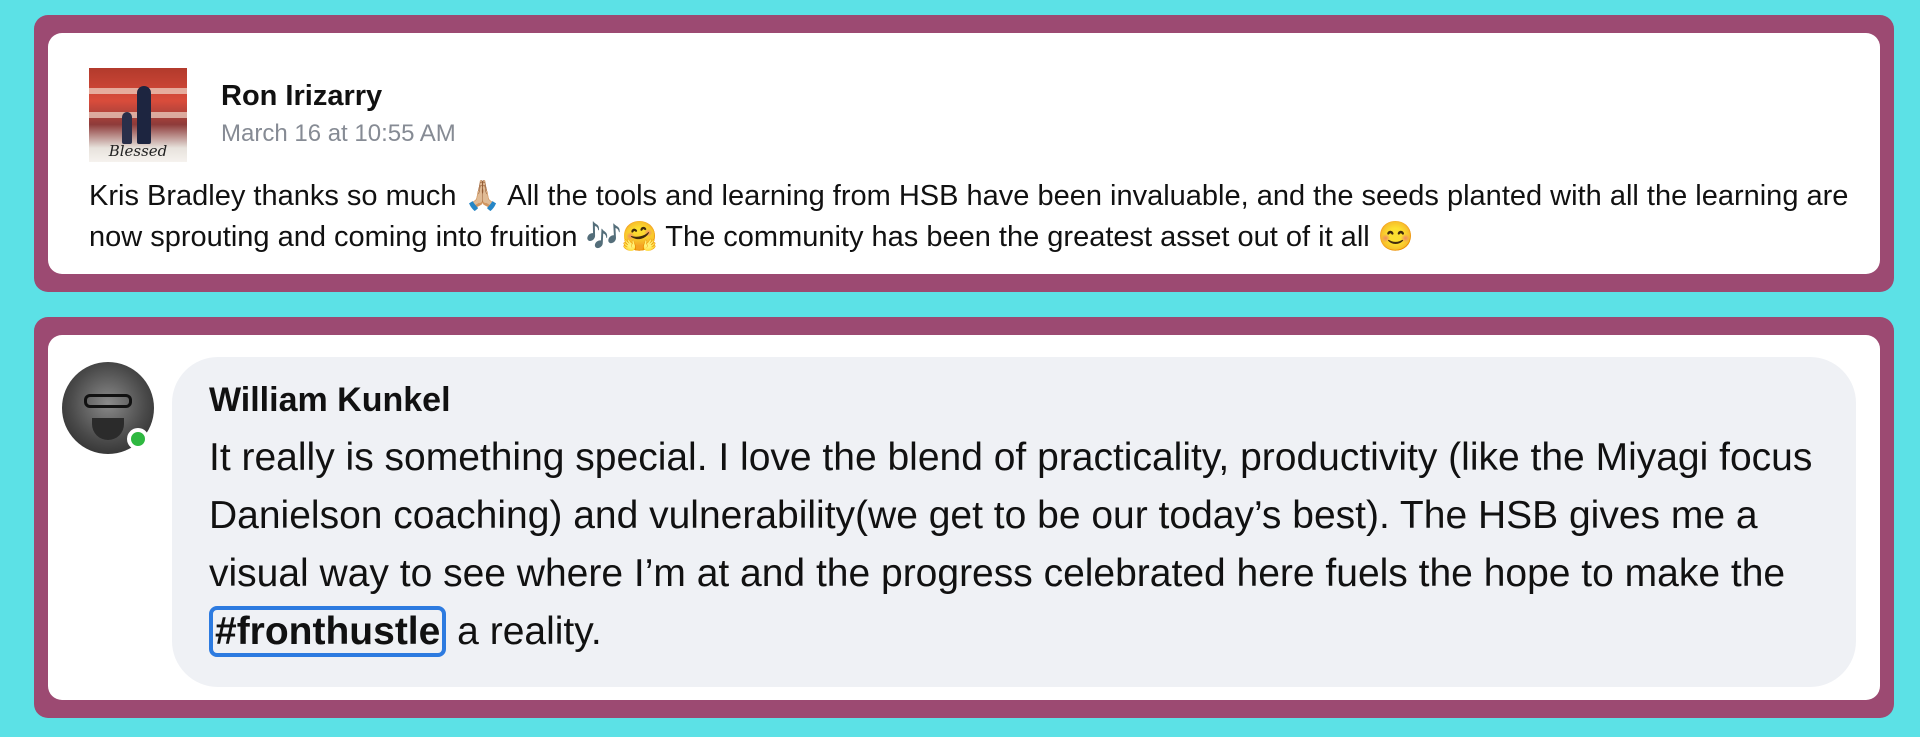 The image size is (1920, 737). What do you see at coordinates (301, 96) in the screenshot?
I see `author-name: Ron Irizarry` at bounding box center [301, 96].